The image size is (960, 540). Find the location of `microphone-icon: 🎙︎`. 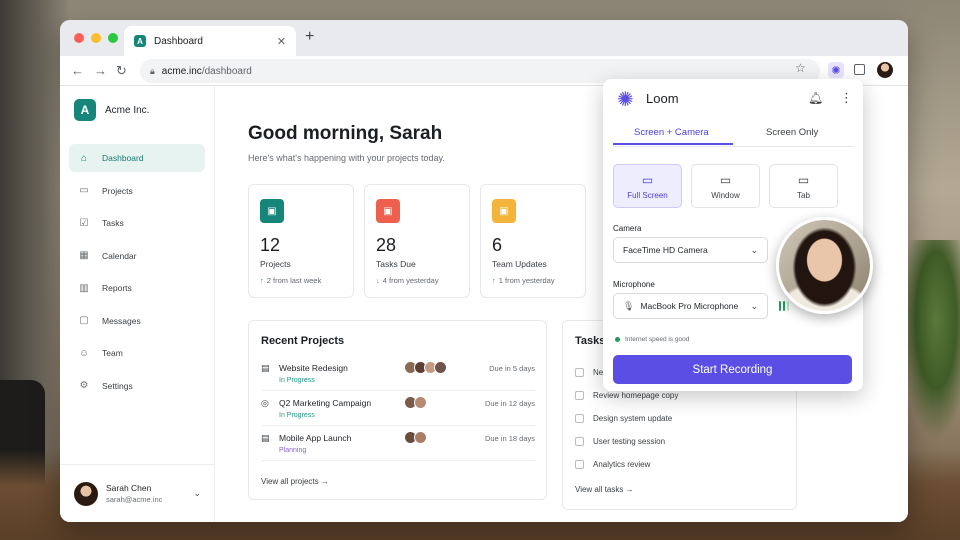

microphone-icon: 🎙︎ is located at coordinates (629, 305).